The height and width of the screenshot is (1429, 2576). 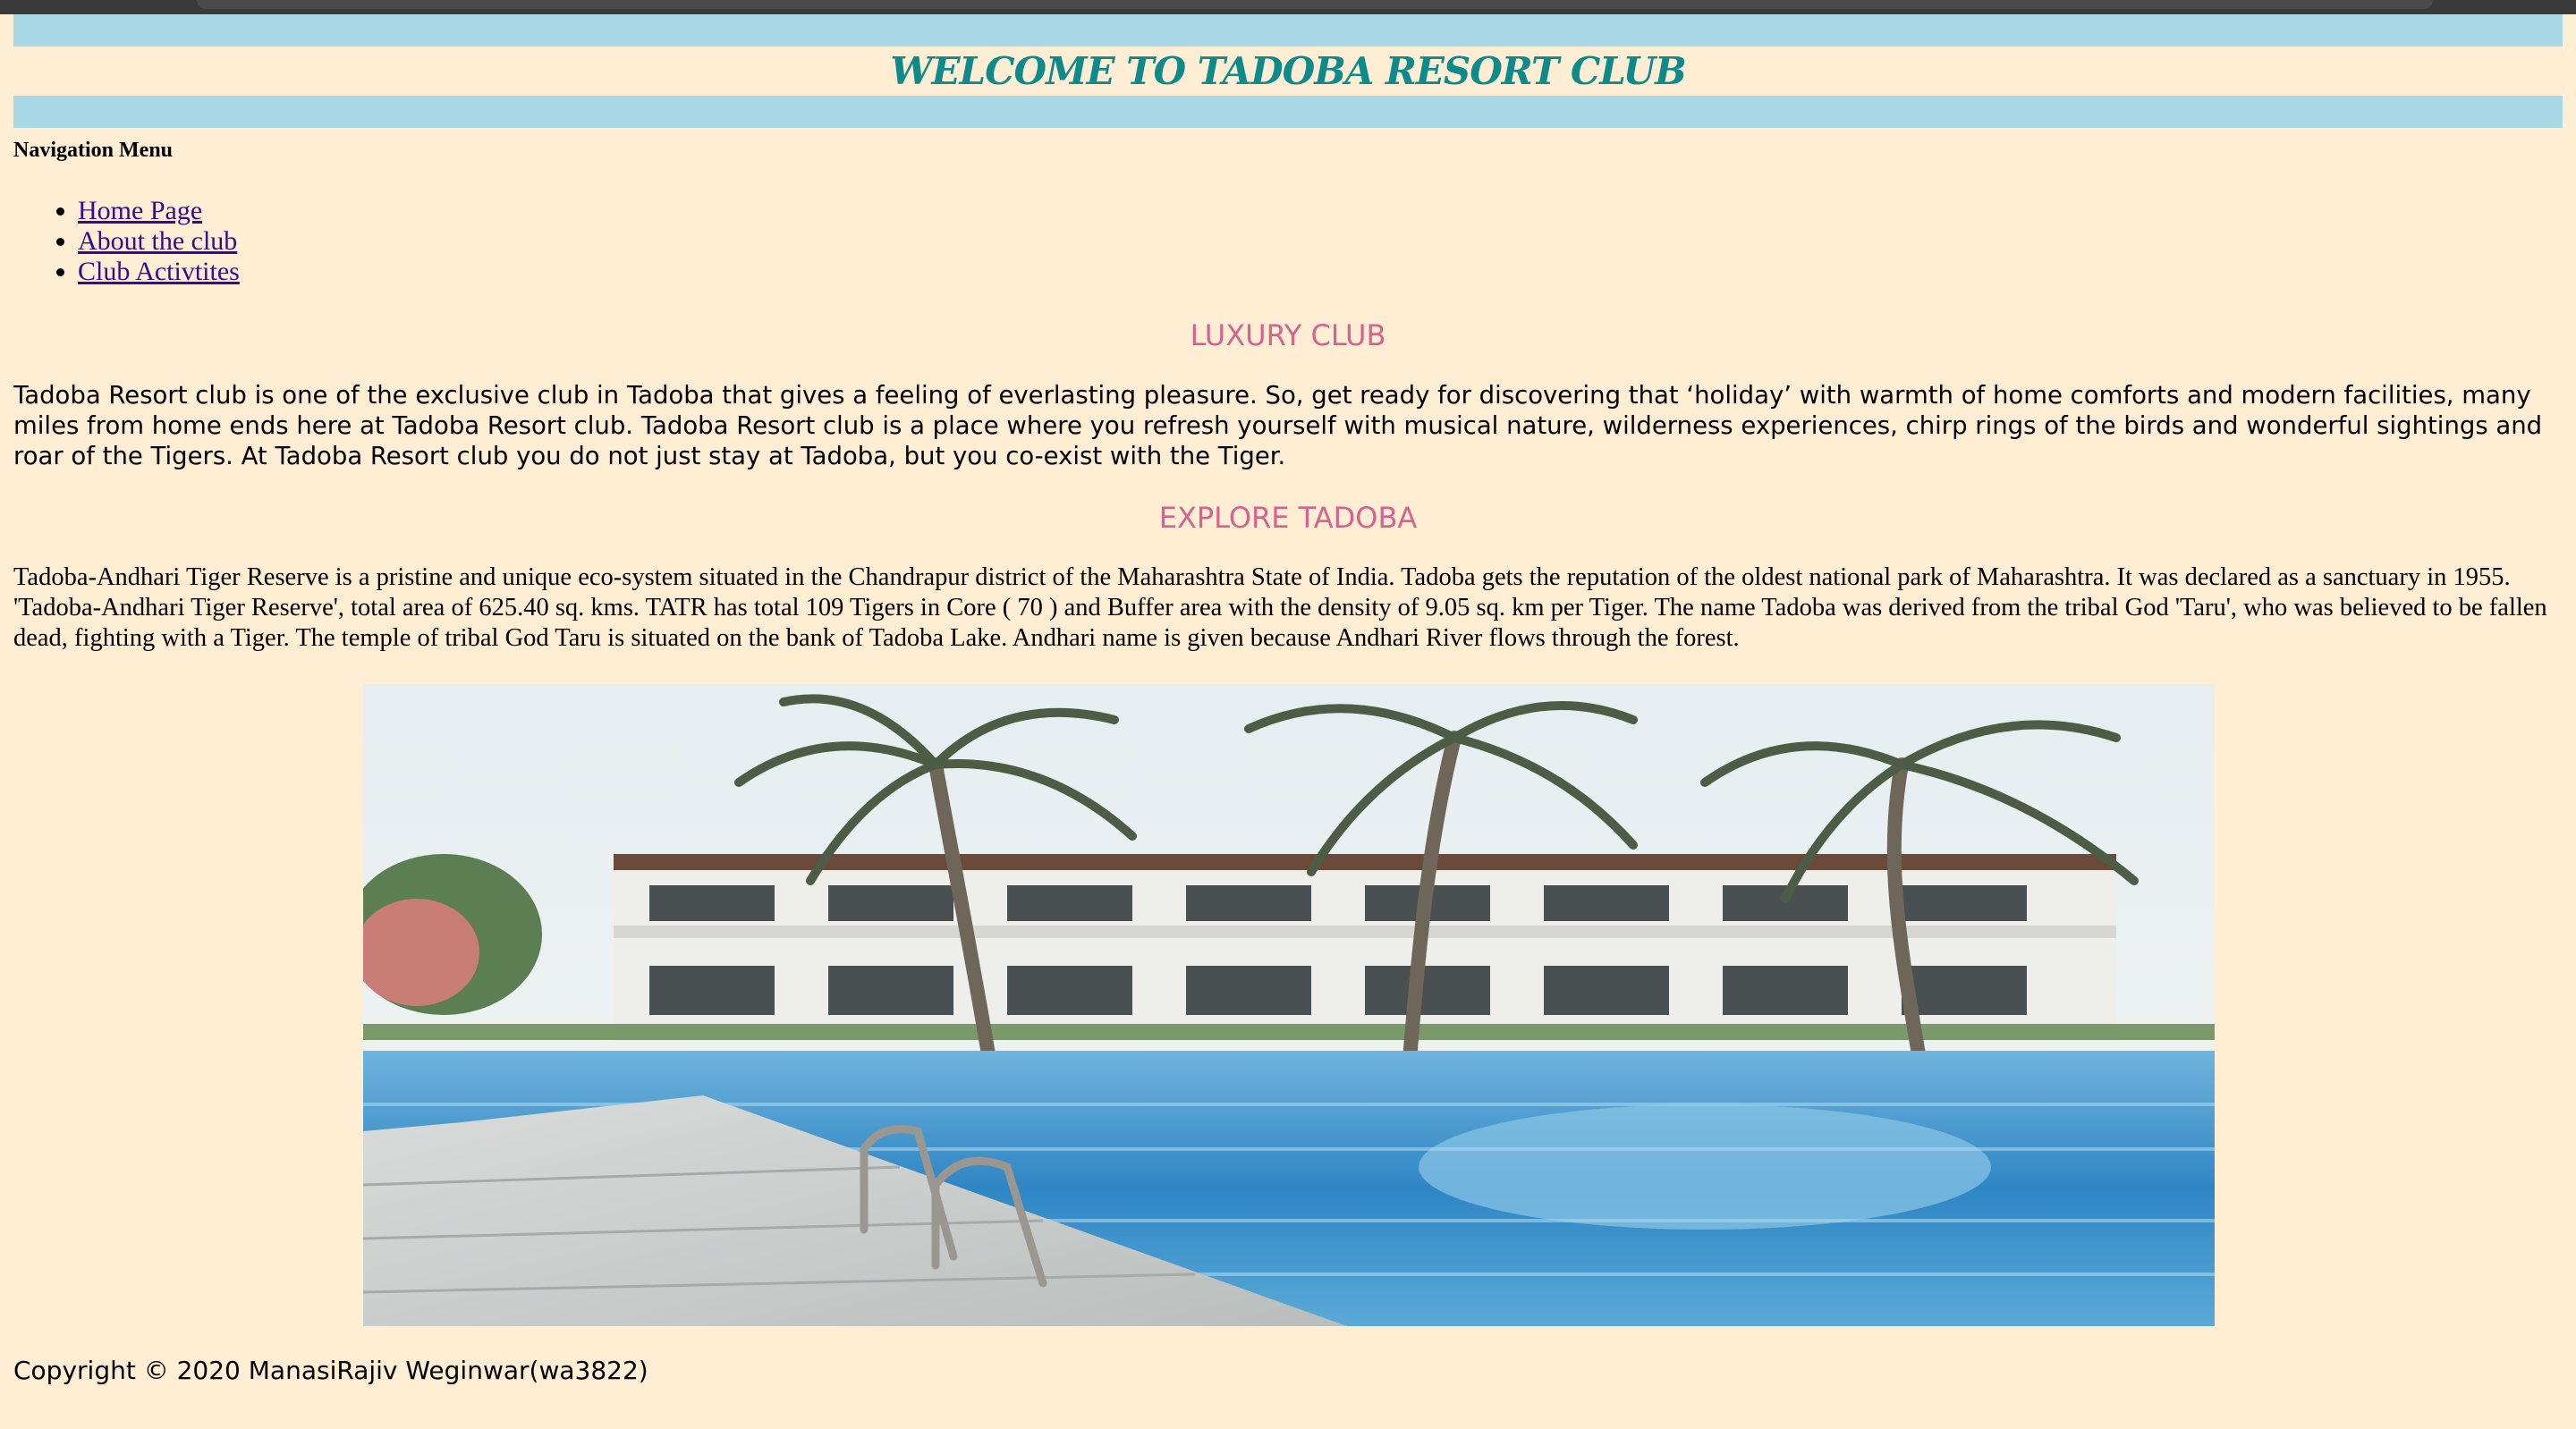 I want to click on header-banner: WELCOME TO TADOBA RESORT CLUB, so click(x=1288, y=71).